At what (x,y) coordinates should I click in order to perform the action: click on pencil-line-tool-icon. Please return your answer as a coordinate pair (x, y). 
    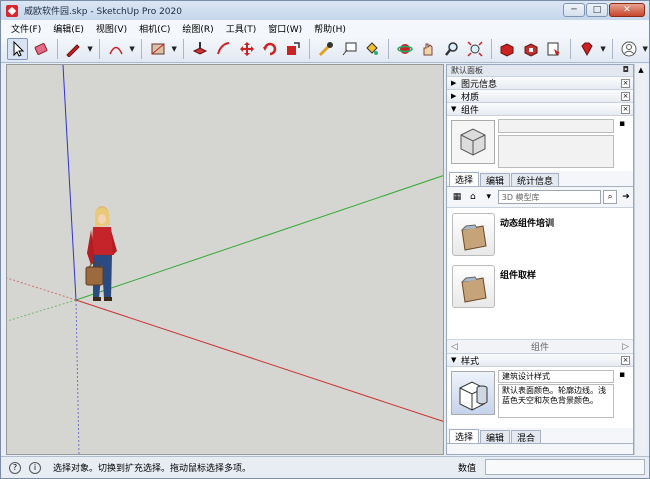
    Looking at the image, I should click on (73, 49).